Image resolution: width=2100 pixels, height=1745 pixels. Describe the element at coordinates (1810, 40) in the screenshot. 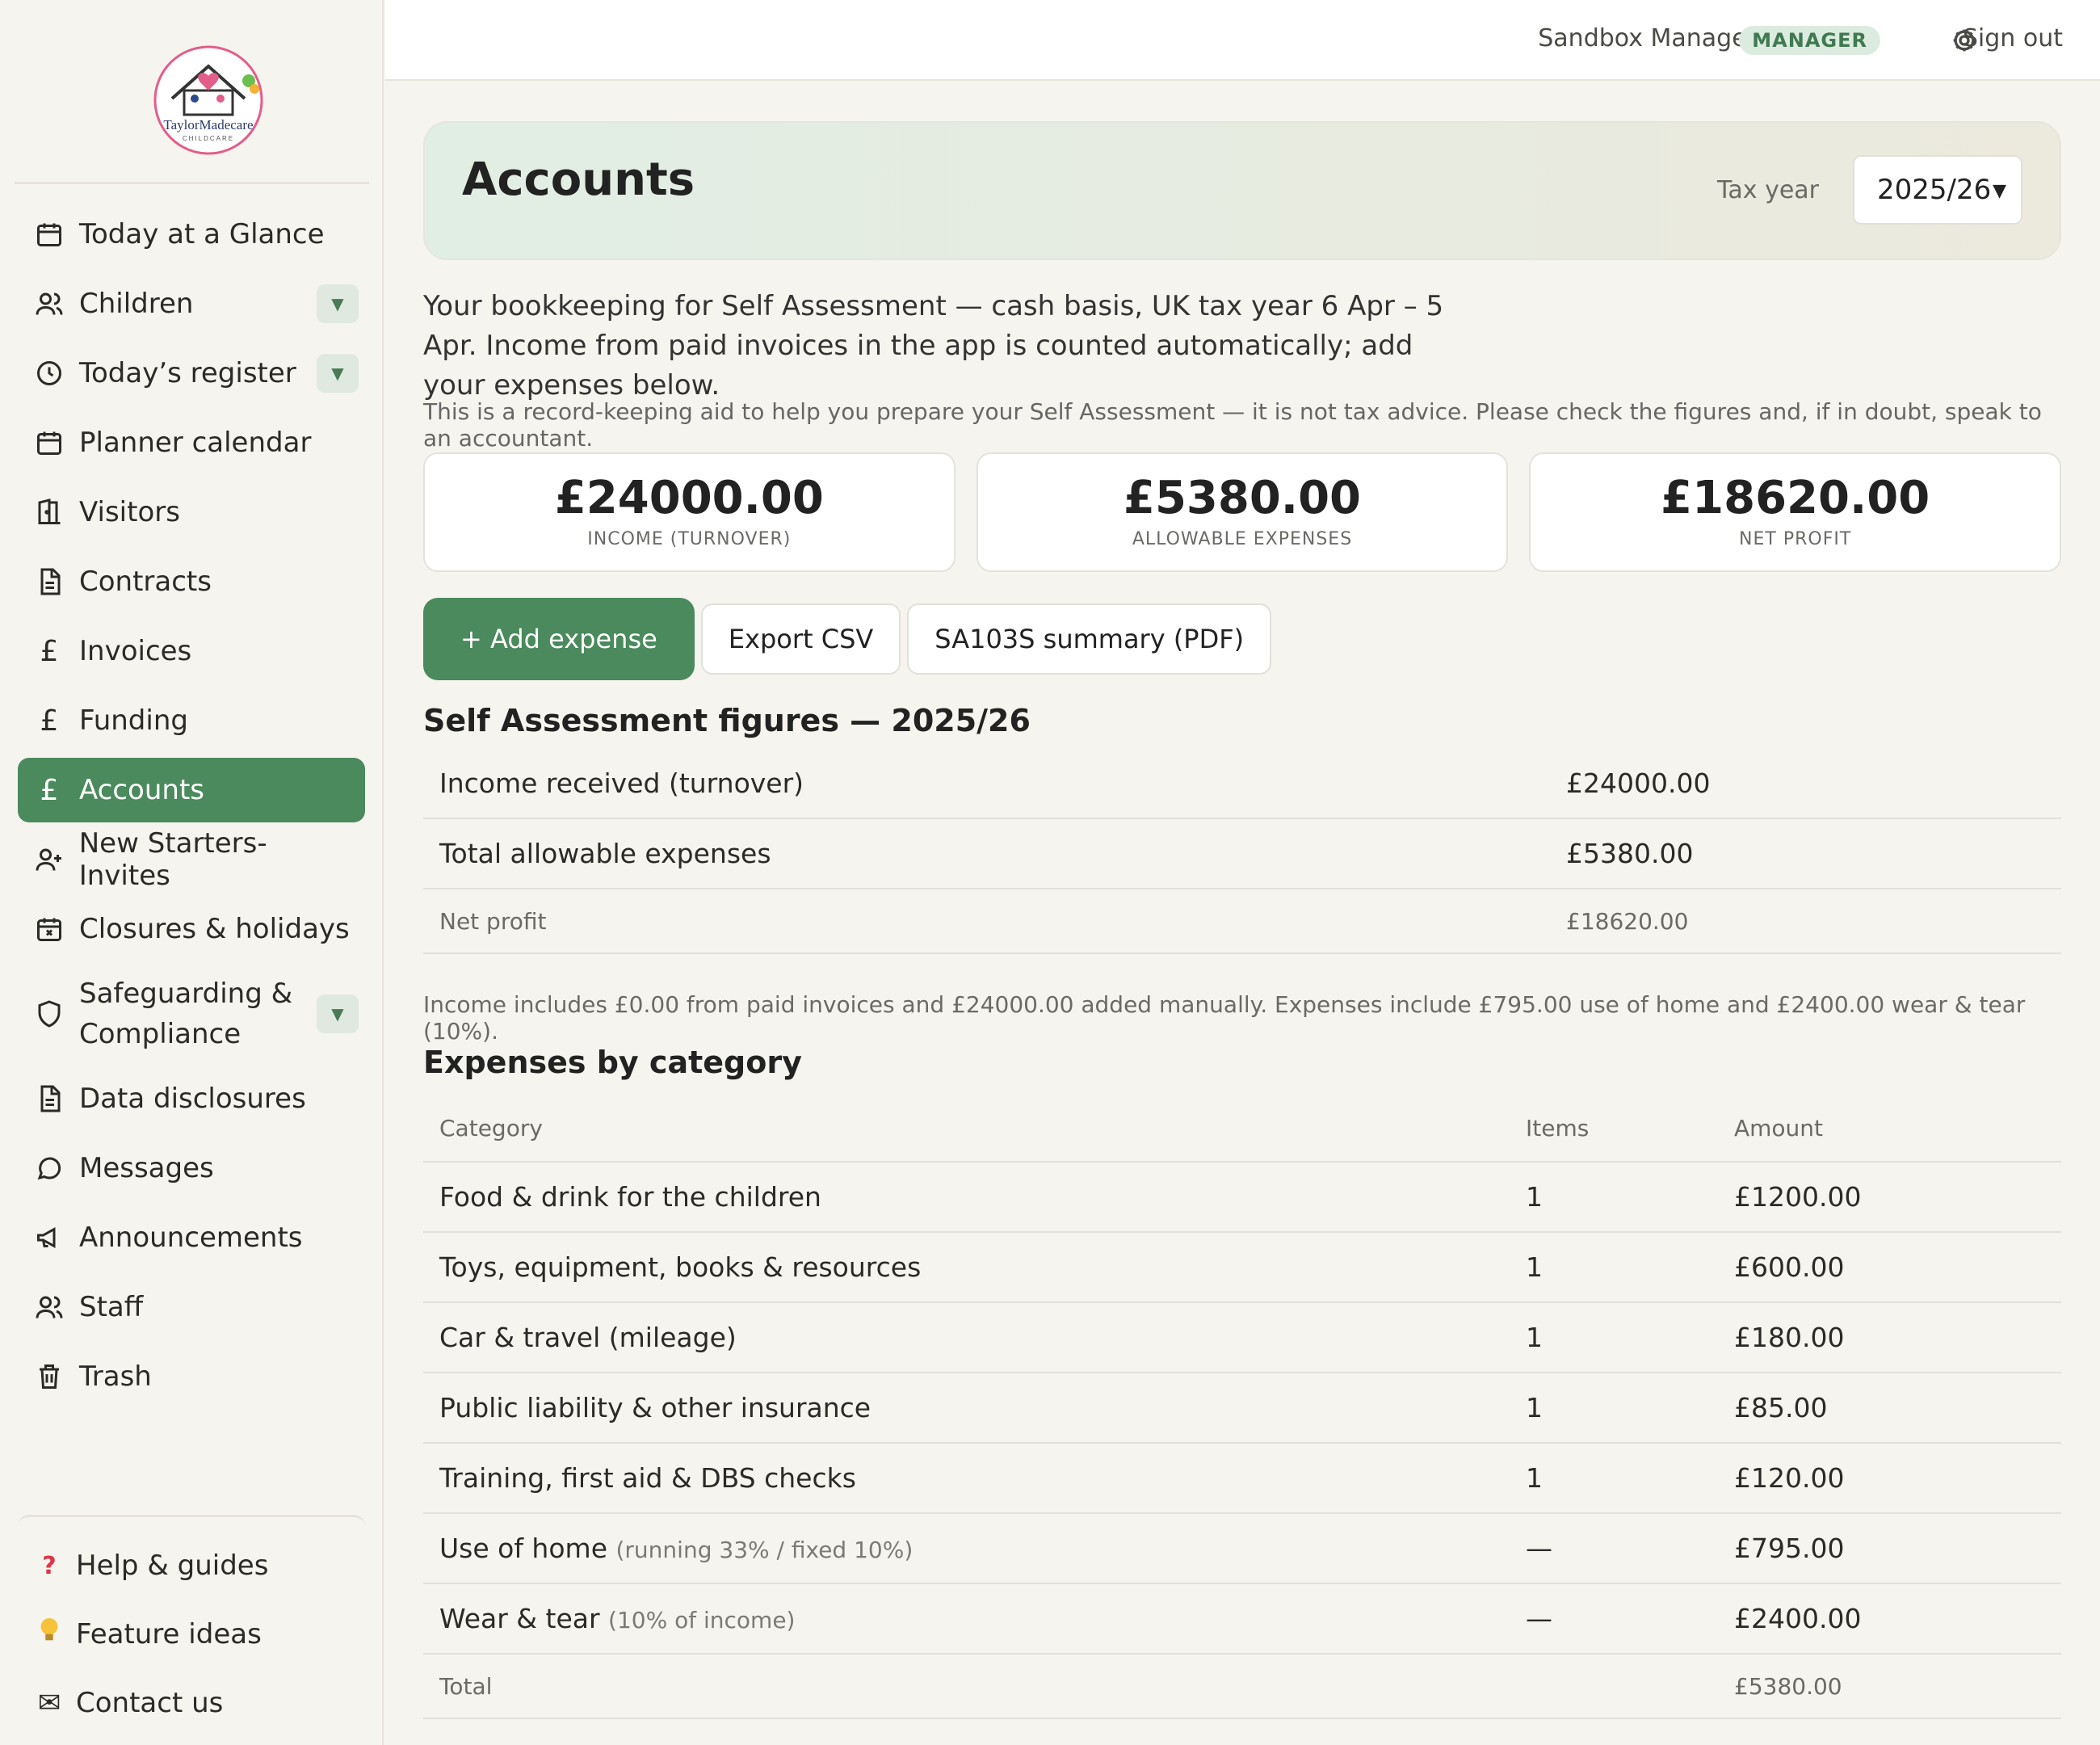

I see `role-badge: MANAGER` at that location.